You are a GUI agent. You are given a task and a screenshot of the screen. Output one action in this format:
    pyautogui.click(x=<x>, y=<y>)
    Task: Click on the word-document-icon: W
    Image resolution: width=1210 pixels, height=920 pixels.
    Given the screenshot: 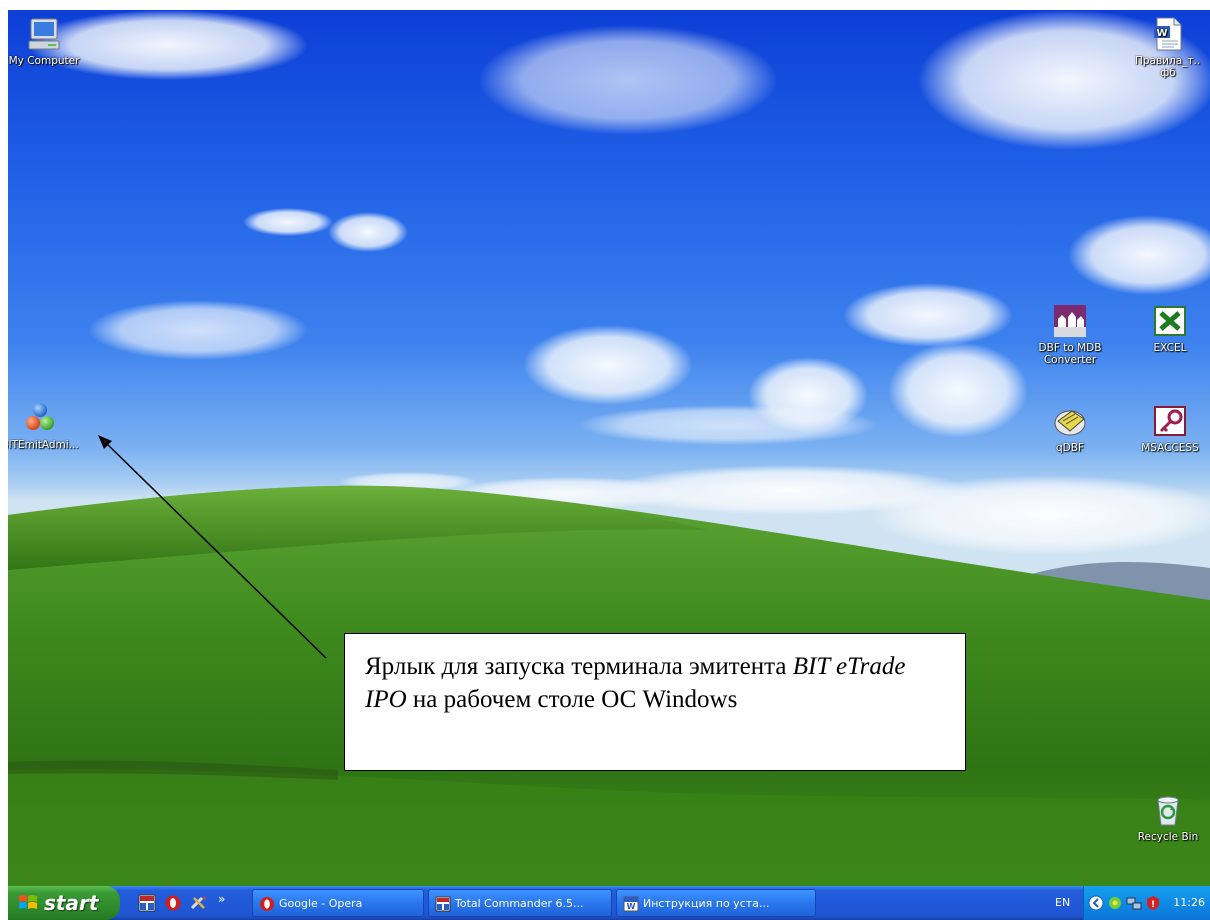 What is the action you would take?
    pyautogui.click(x=631, y=904)
    